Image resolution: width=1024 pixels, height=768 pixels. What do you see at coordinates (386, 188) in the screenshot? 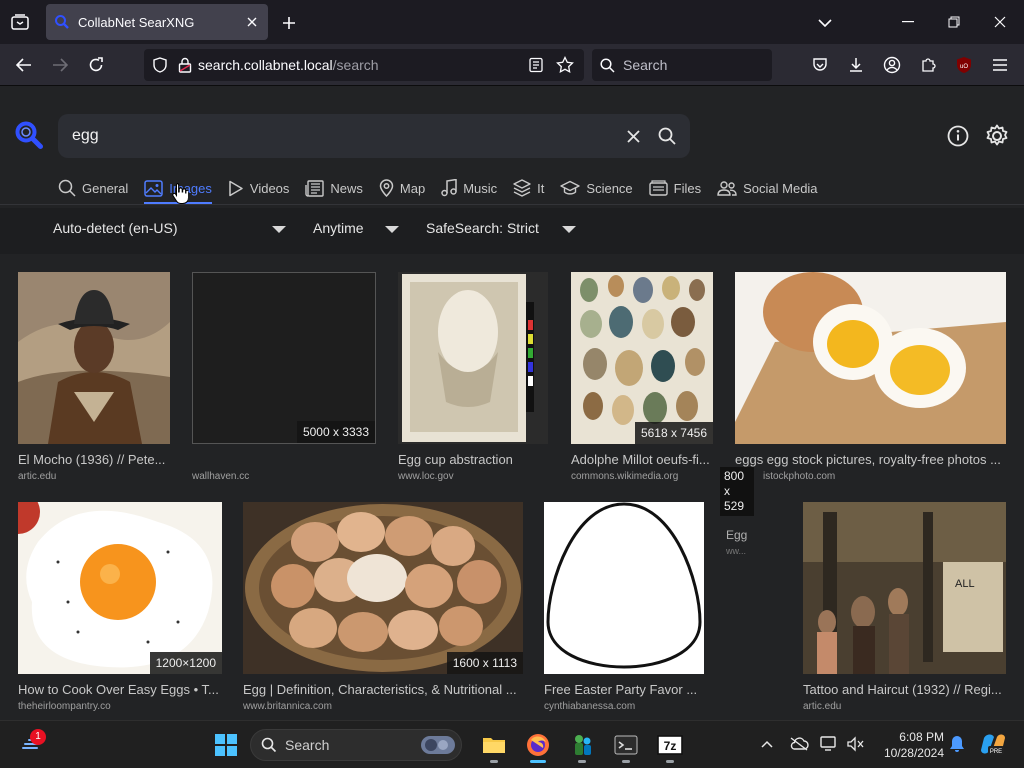
I see `map-pin-icon` at bounding box center [386, 188].